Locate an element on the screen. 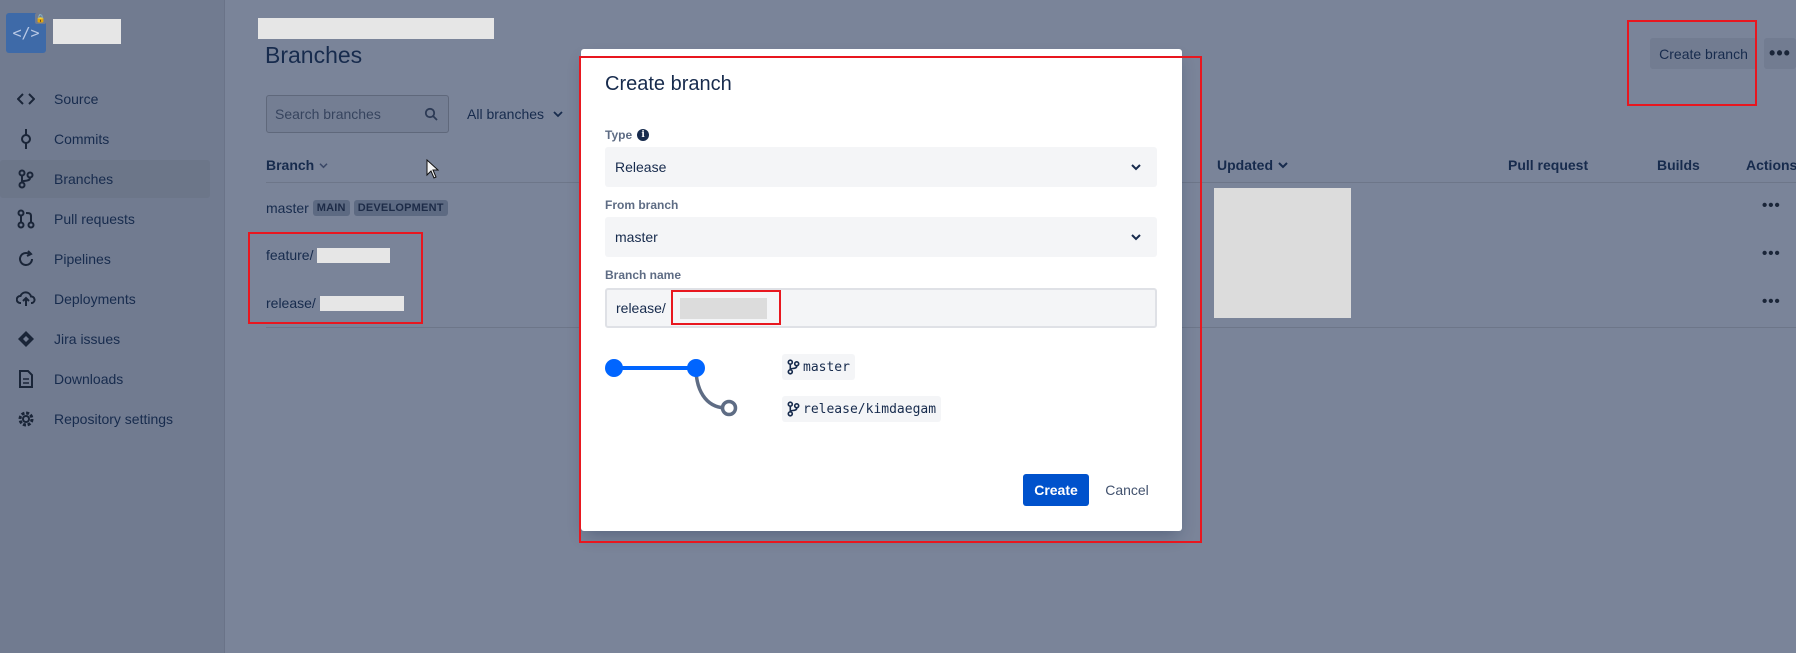 The width and height of the screenshot is (1796, 653). sidebar-item-pull-requests: Pull requests is located at coordinates (105, 219).